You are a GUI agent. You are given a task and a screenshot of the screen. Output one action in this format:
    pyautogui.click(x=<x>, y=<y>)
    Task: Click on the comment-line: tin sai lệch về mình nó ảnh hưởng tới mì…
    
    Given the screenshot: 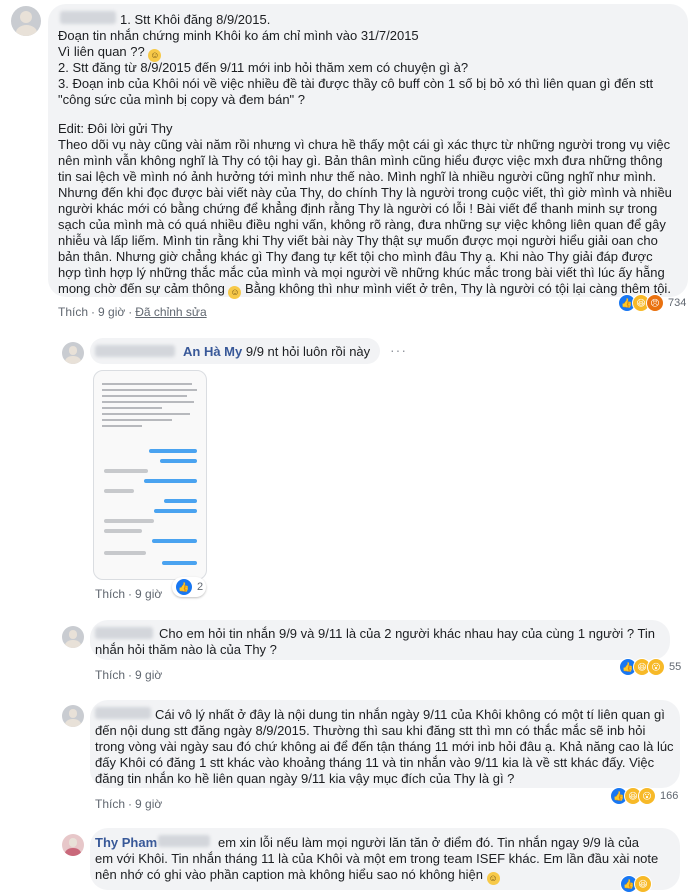 What is the action you would take?
    pyautogui.click(x=357, y=176)
    